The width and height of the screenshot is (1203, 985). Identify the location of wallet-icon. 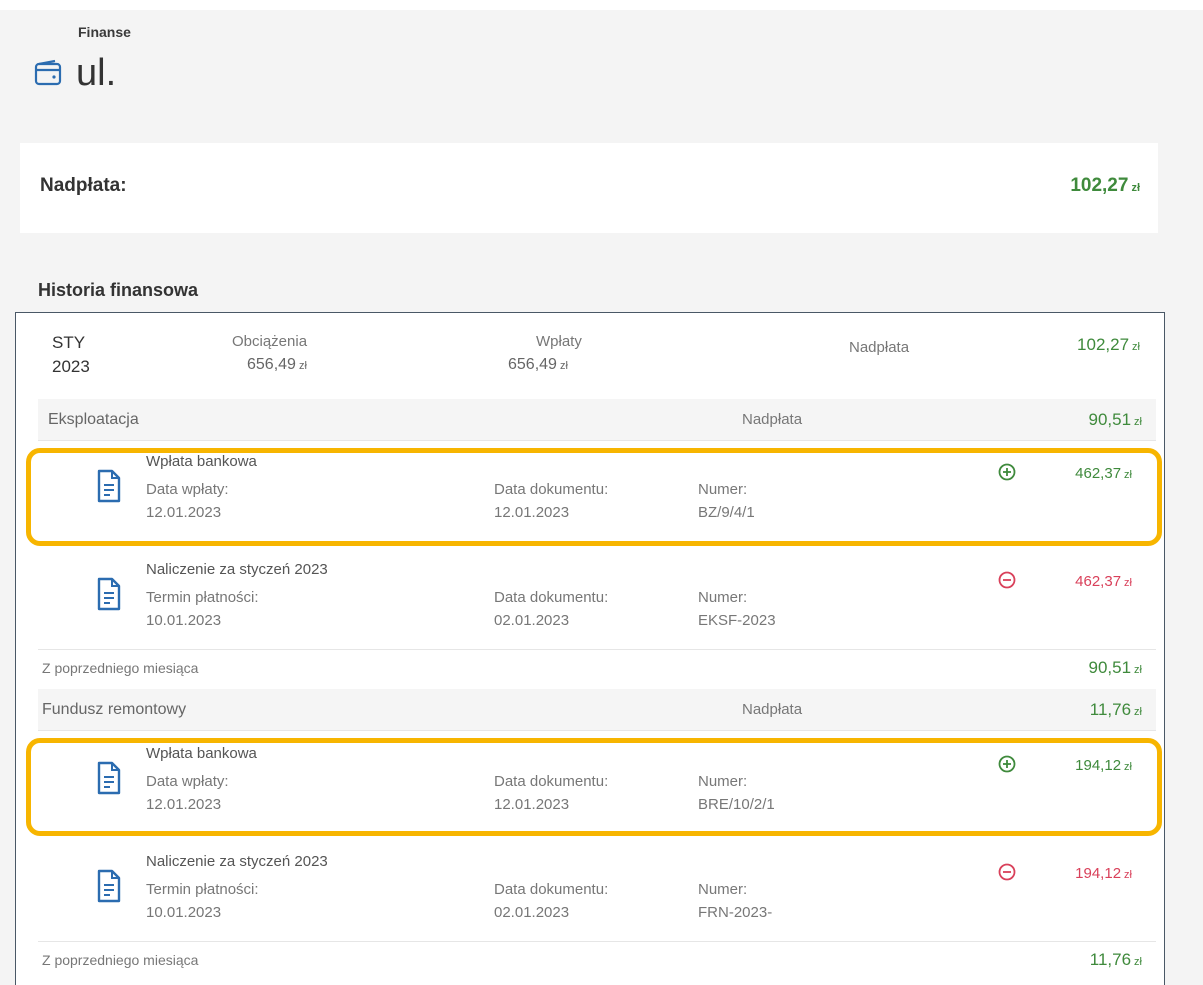
(48, 72).